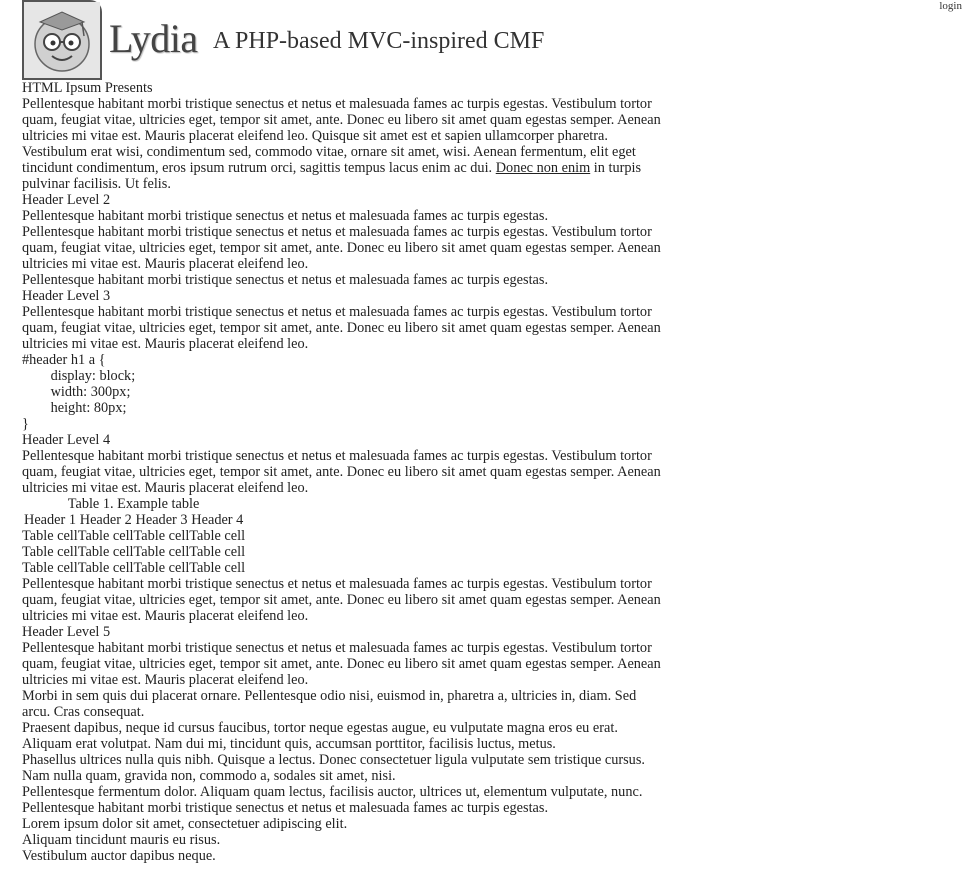 The width and height of the screenshot is (979, 896). I want to click on site-title: Lydia, so click(153, 39).